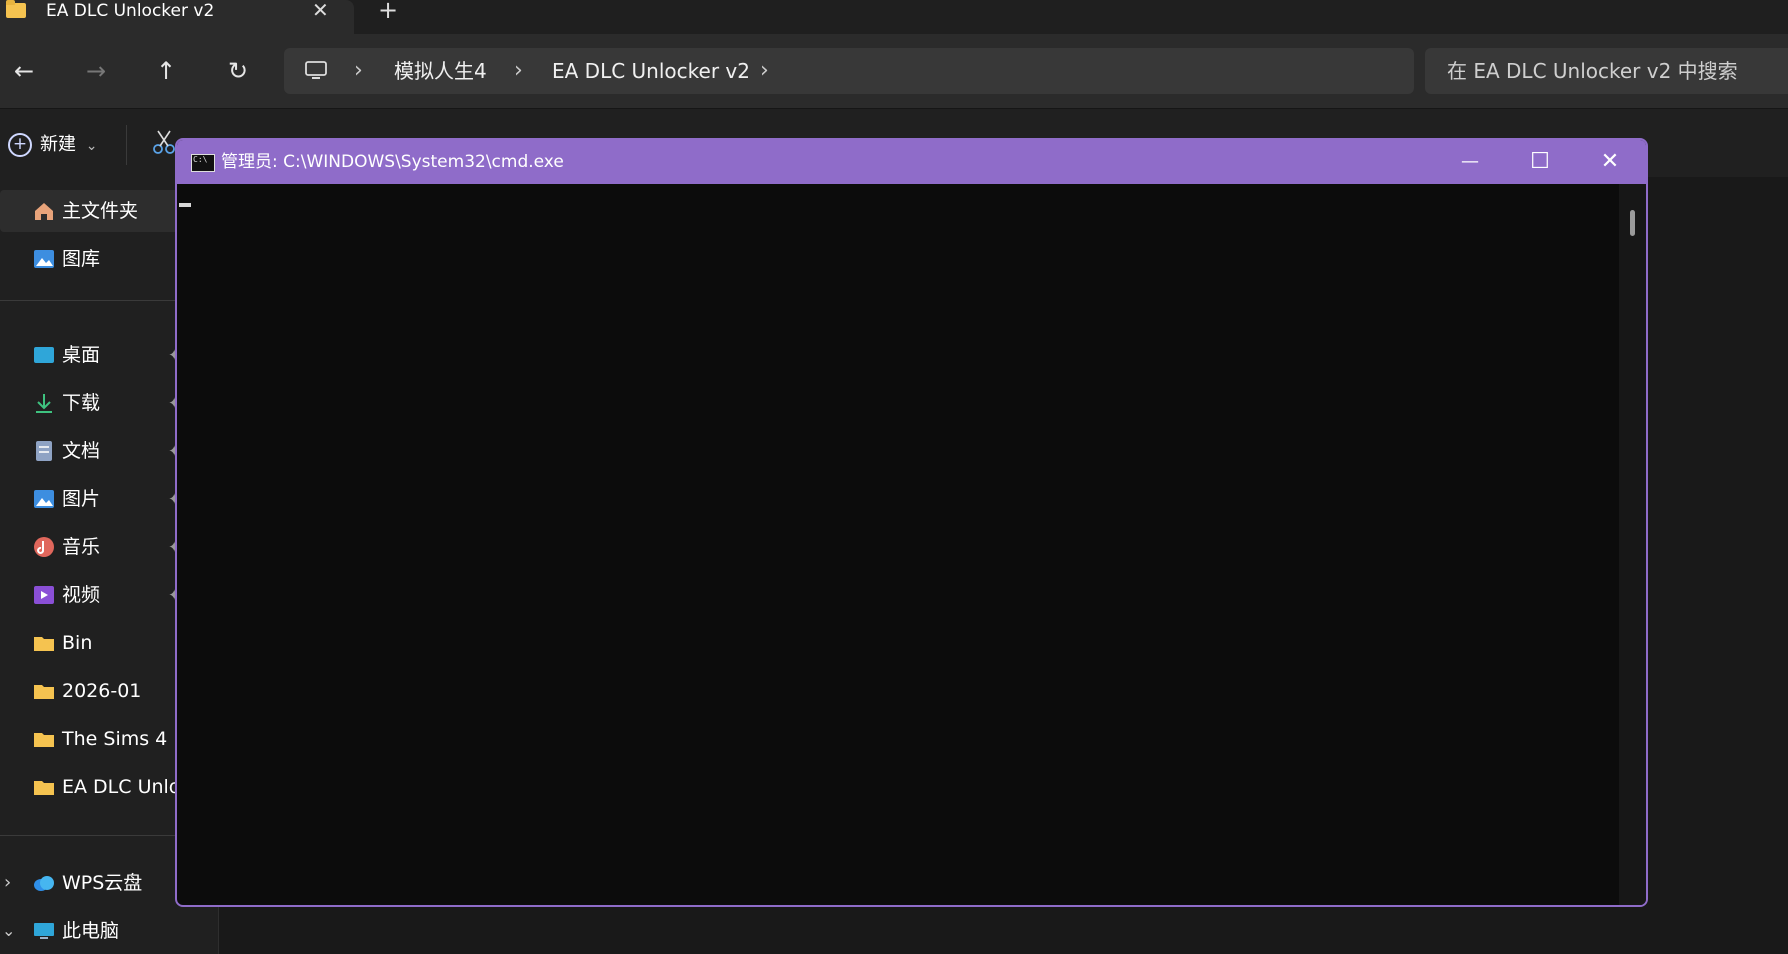 The height and width of the screenshot is (954, 1788). Describe the element at coordinates (77, 643) in the screenshot. I see `sidebar-item-label: Bin` at that location.